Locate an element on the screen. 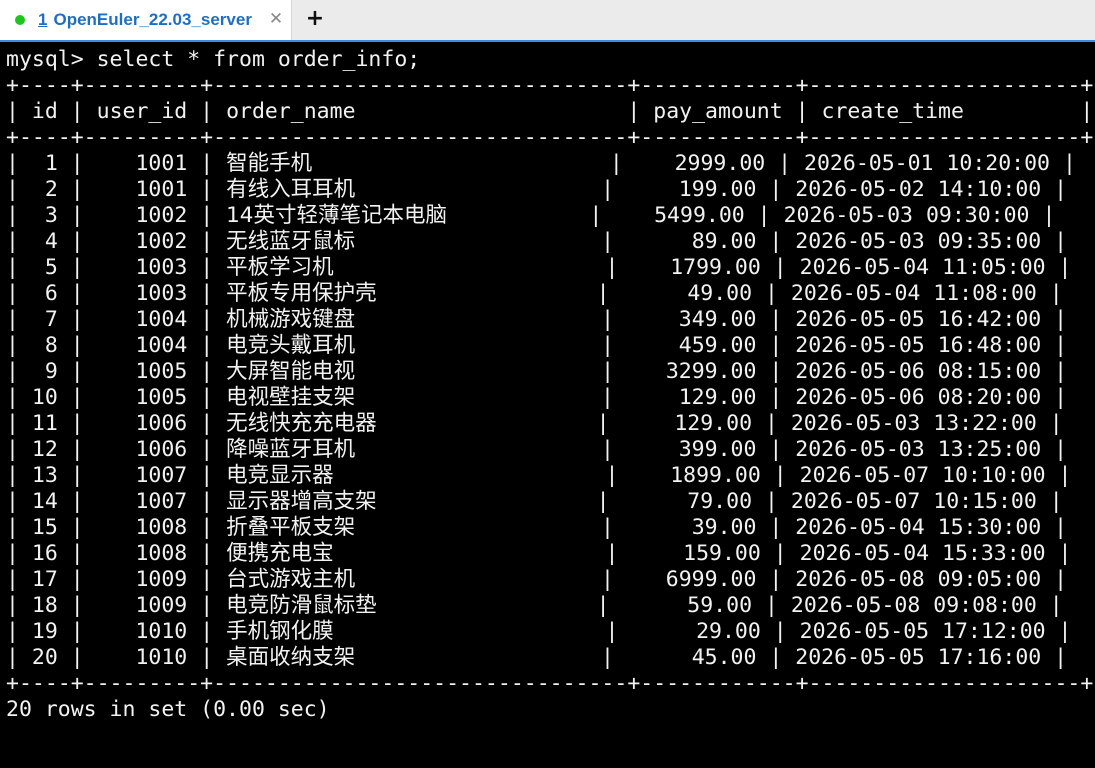 Image resolution: width=1095 pixels, height=768 pixels. table-cell-create-time: 2026-05-03 09:35:00 is located at coordinates (918, 241).